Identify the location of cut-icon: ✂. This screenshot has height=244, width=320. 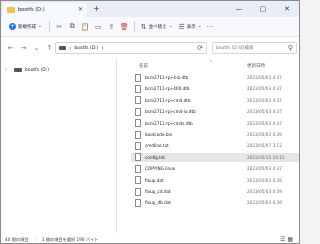
(59, 27).